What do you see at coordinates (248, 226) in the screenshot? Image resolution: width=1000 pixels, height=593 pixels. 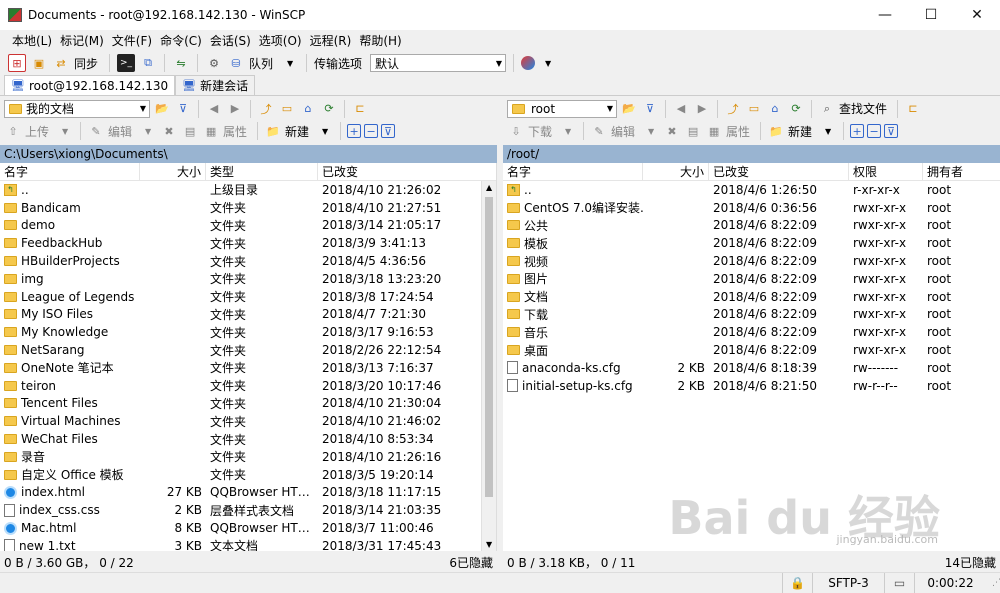 I see `file-row: demo 文件夹 2018/3/14 21:05:17` at bounding box center [248, 226].